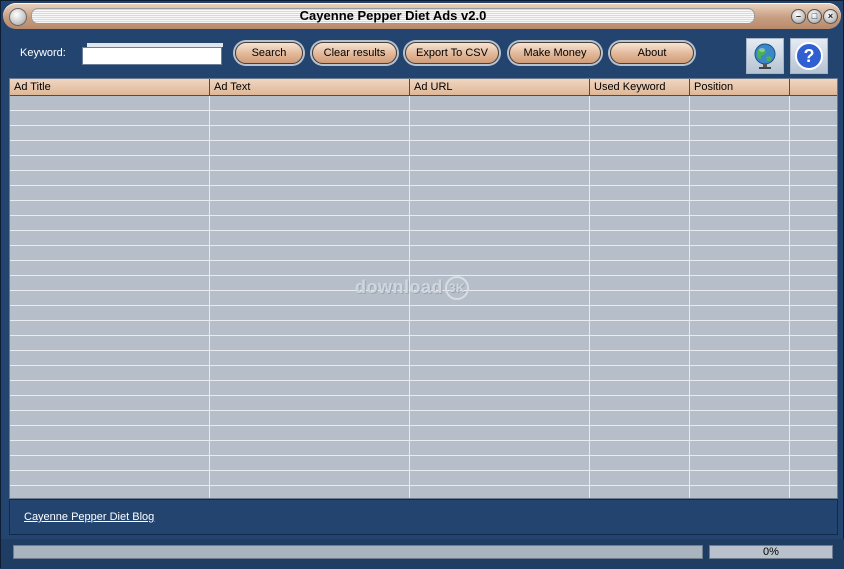  What do you see at coordinates (652, 53) in the screenshot?
I see `about-button: About` at bounding box center [652, 53].